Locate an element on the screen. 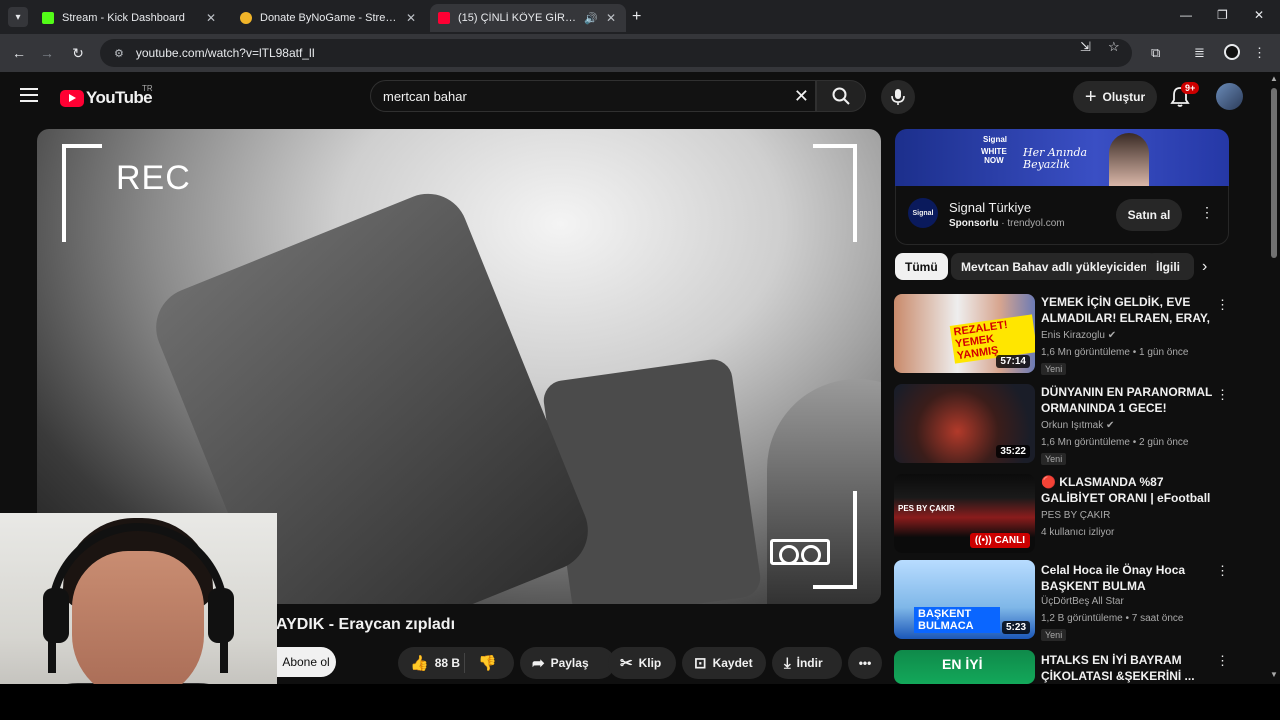  channel-name-text: Enis Kirazoglu is located at coordinates (1073, 335).